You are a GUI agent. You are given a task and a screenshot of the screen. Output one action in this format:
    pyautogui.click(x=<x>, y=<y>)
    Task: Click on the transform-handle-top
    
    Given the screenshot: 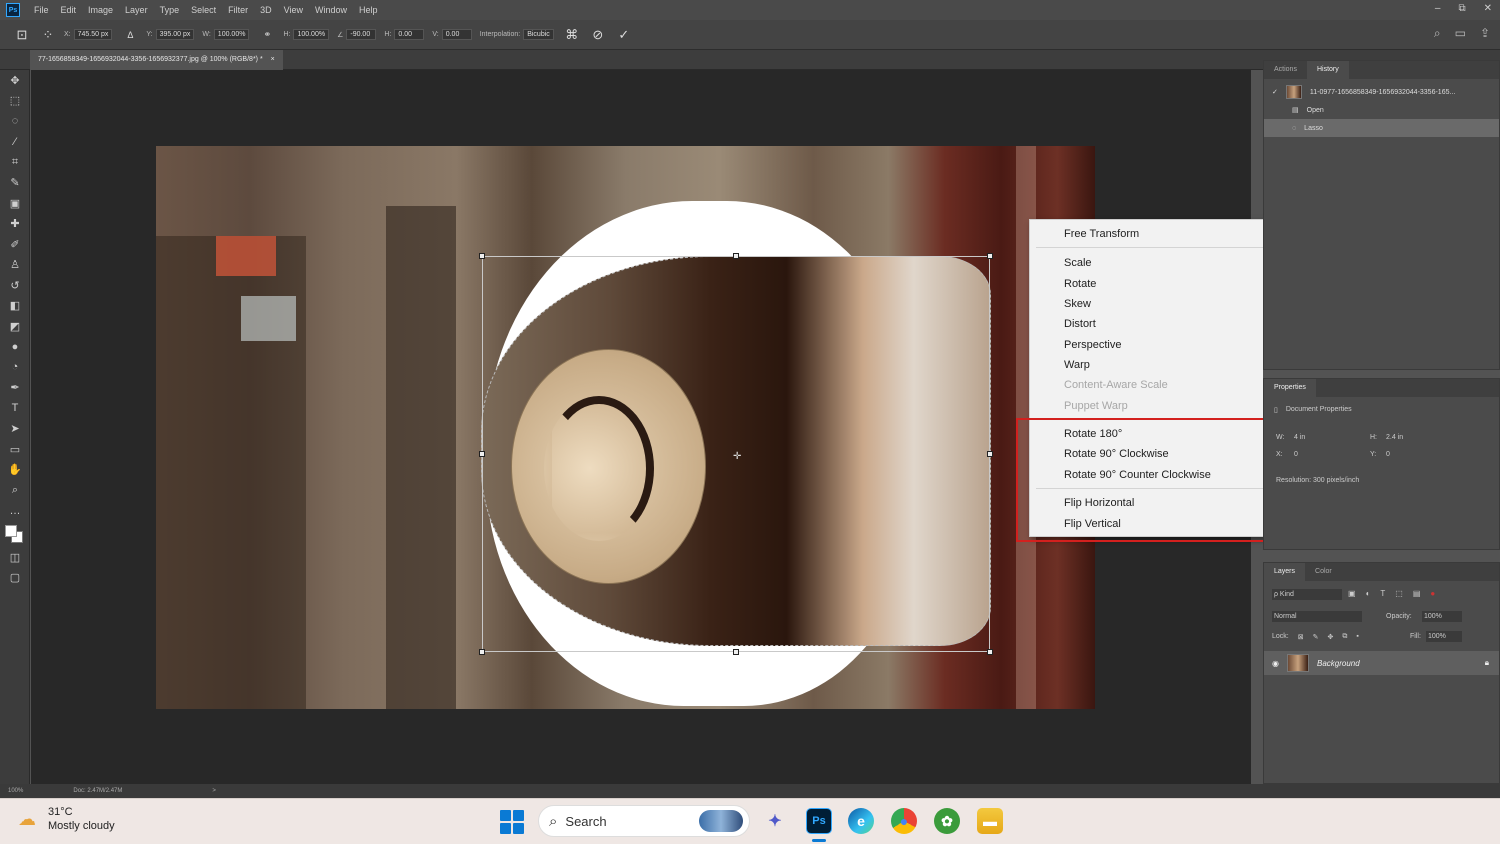 What is the action you would take?
    pyautogui.click(x=736, y=256)
    